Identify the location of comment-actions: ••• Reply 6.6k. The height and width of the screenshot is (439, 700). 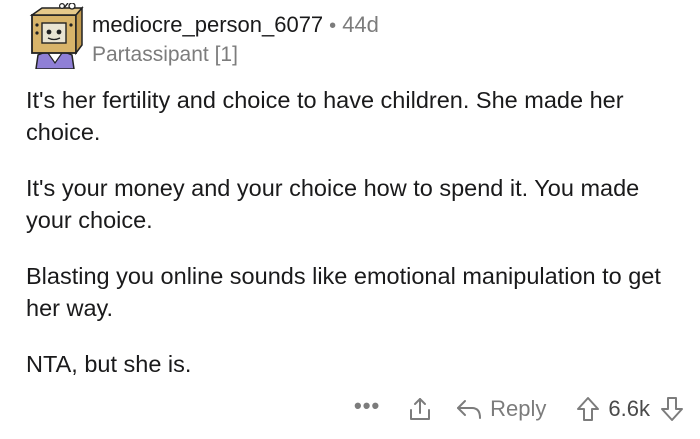
(519, 409).